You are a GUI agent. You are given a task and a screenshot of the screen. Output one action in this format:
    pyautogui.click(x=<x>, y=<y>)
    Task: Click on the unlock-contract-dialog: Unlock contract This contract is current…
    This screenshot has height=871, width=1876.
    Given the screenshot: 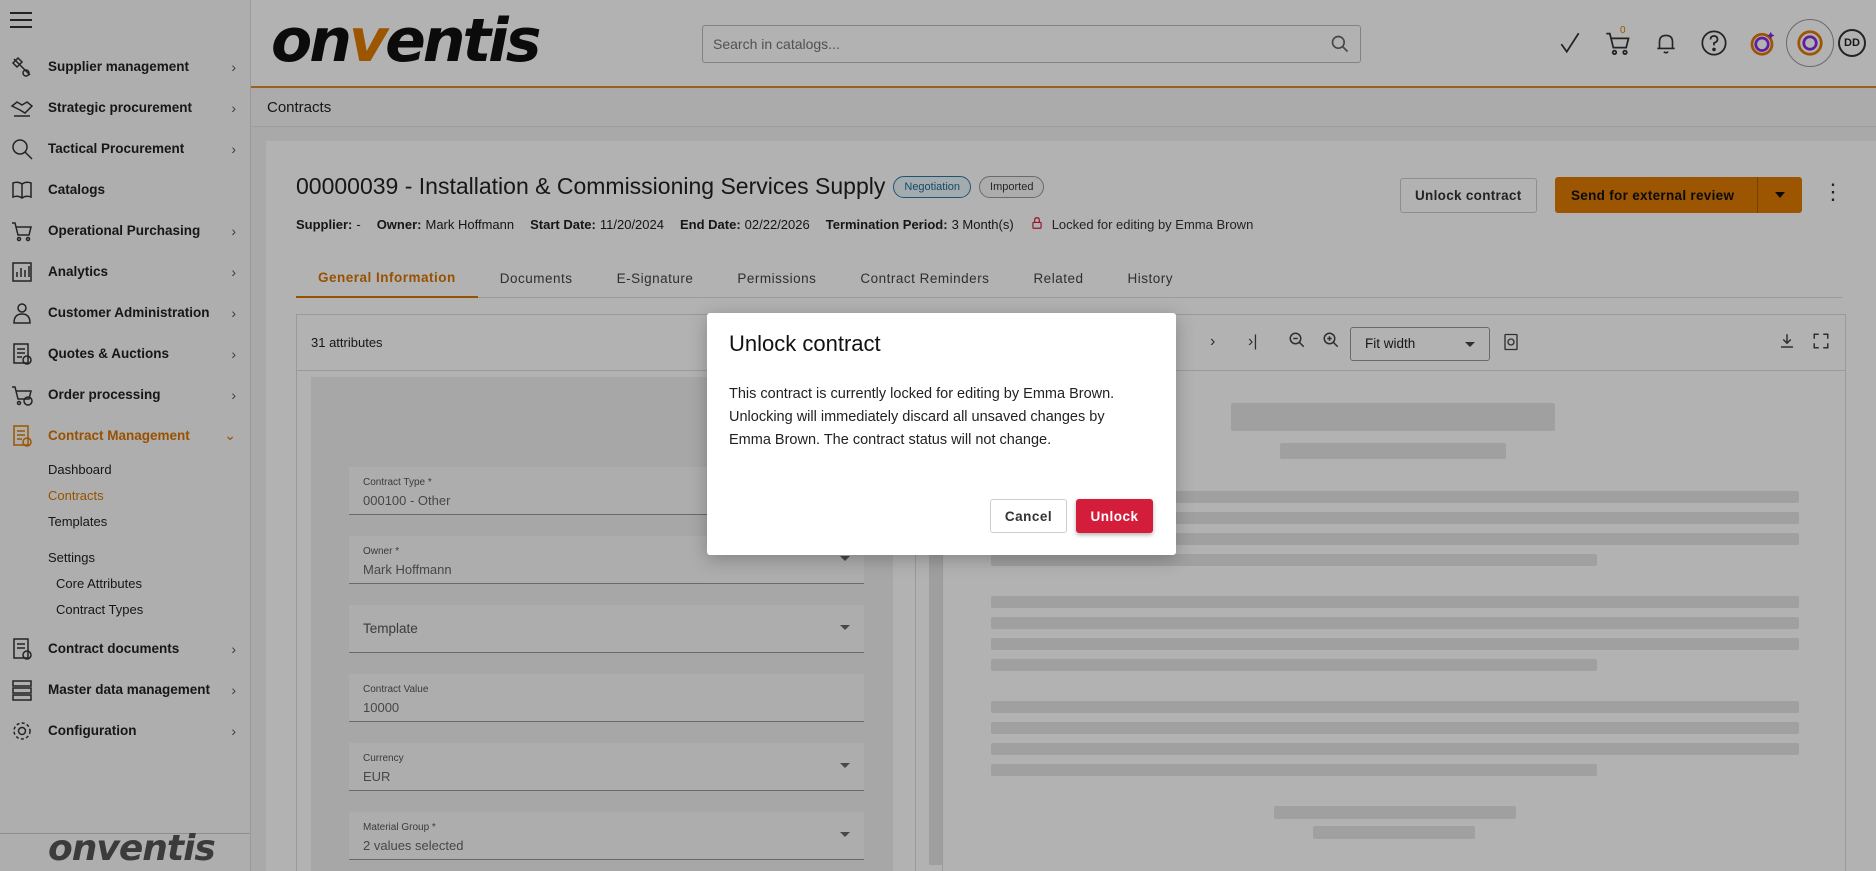 What is the action you would take?
    pyautogui.click(x=941, y=434)
    